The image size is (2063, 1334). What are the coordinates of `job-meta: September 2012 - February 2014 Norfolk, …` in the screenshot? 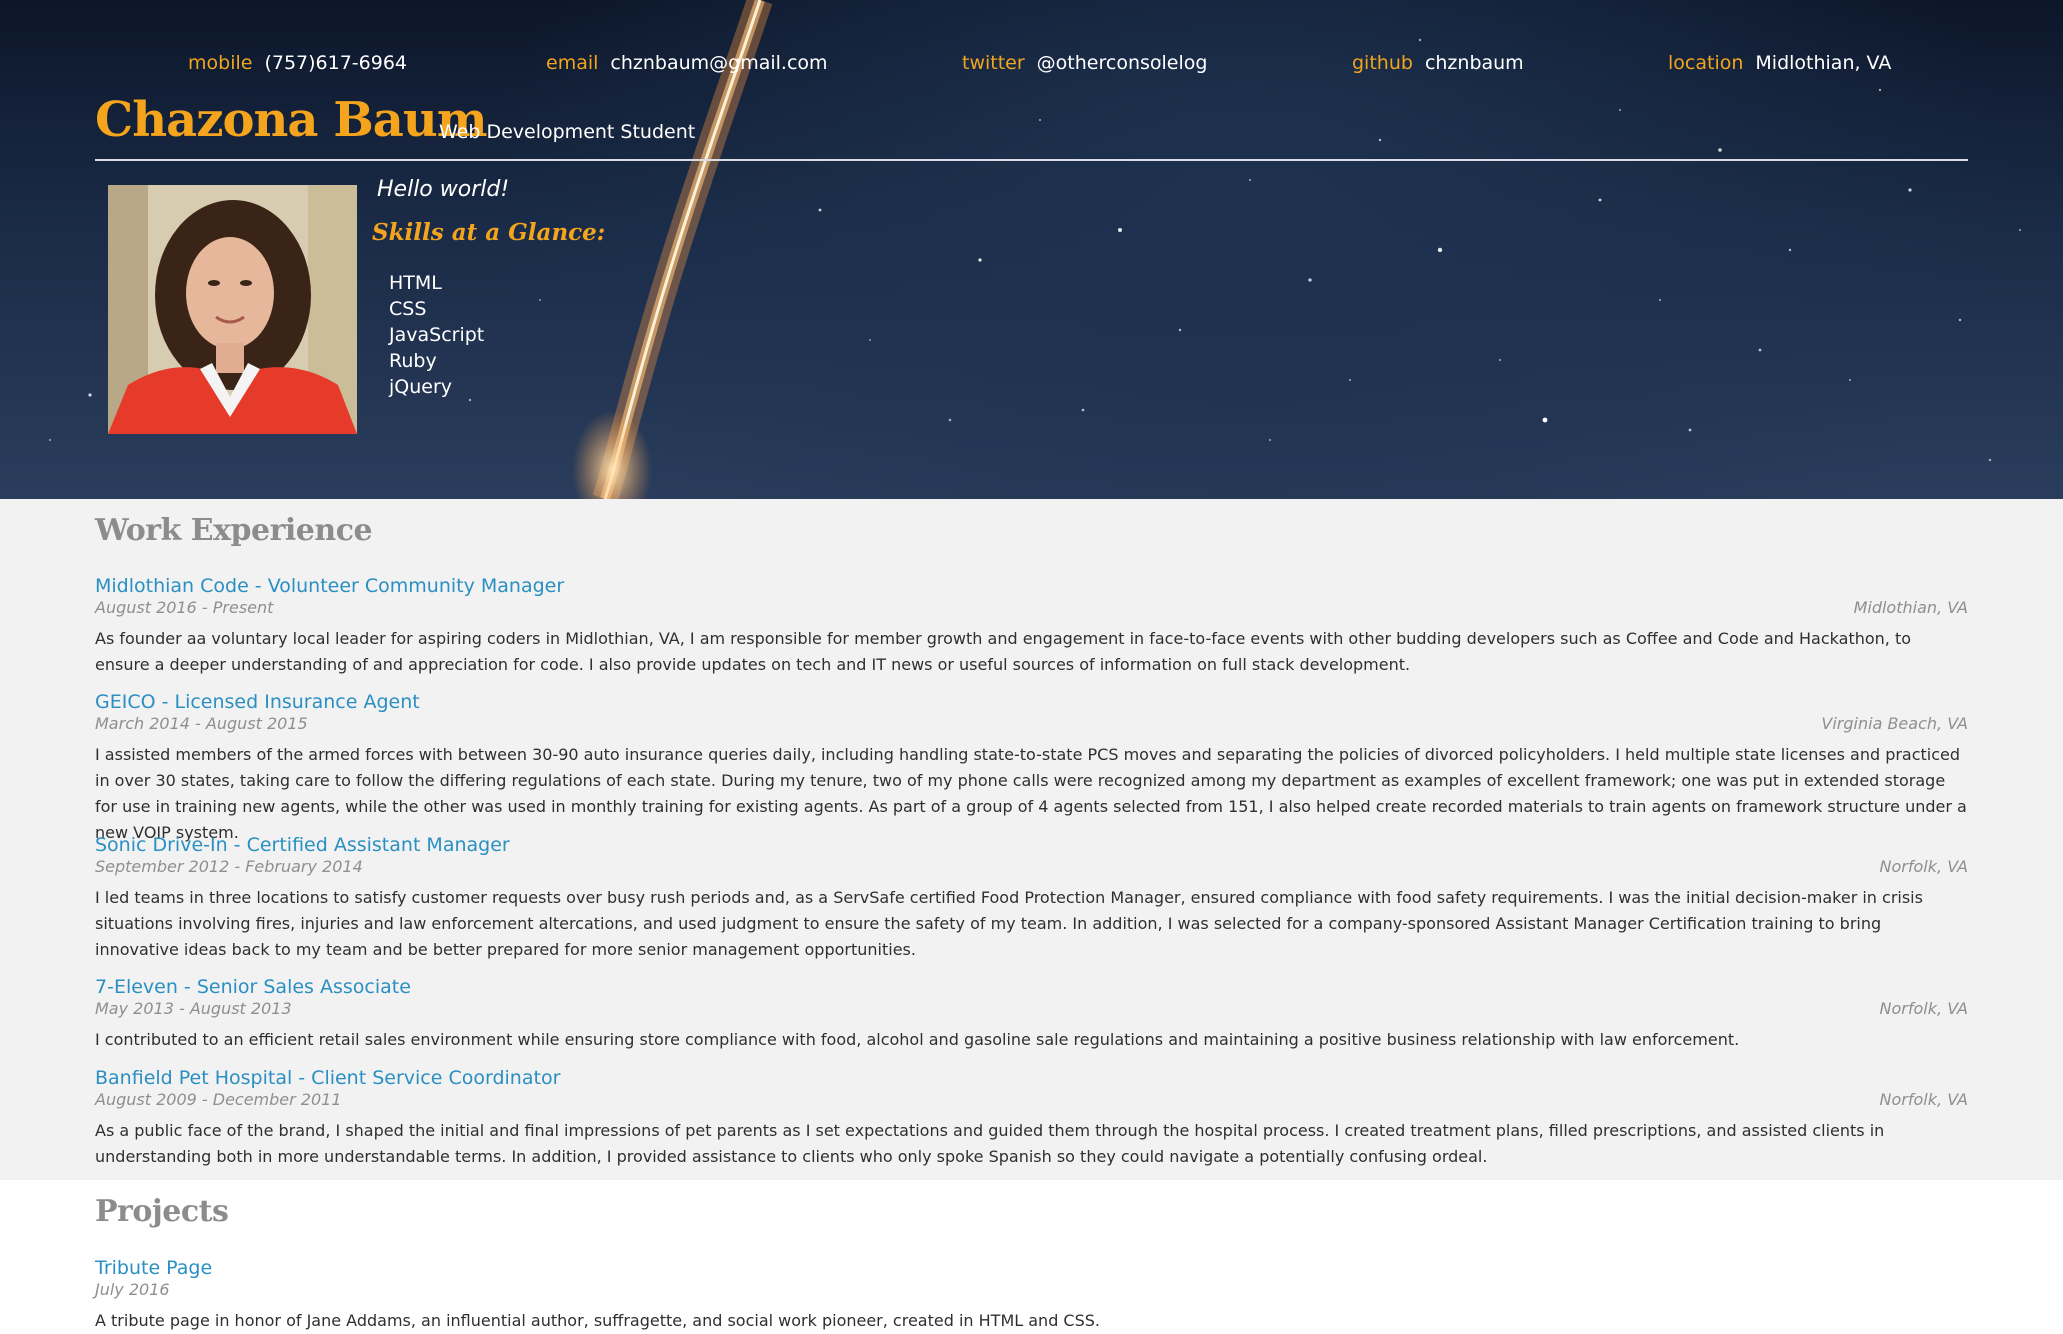 It's located at (1031, 868).